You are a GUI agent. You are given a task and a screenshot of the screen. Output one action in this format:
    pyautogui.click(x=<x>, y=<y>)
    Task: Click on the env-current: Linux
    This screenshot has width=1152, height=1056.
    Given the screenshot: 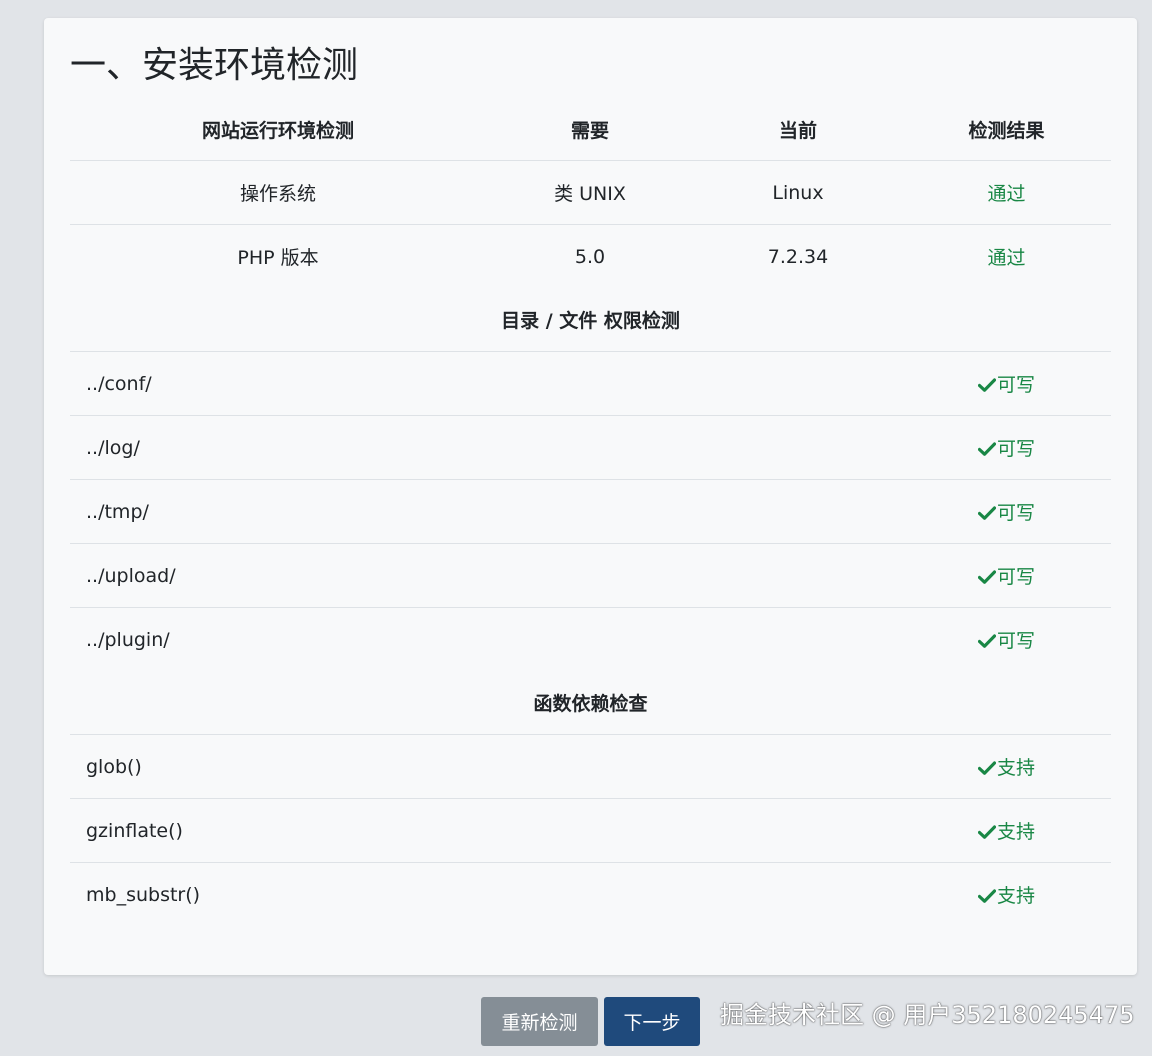 What is the action you would take?
    pyautogui.click(x=798, y=192)
    